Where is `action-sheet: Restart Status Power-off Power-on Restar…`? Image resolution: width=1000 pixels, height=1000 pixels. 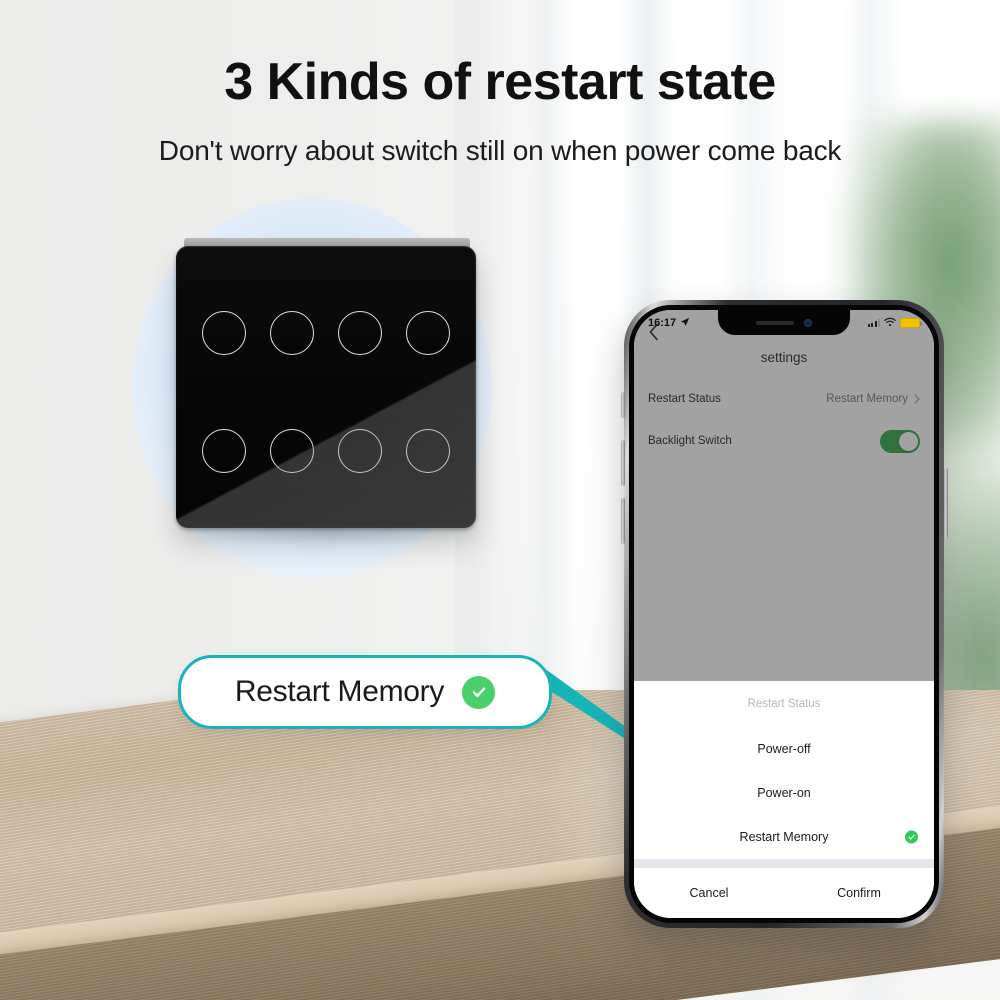 action-sheet: Restart Status Power-off Power-on Restar… is located at coordinates (784, 799).